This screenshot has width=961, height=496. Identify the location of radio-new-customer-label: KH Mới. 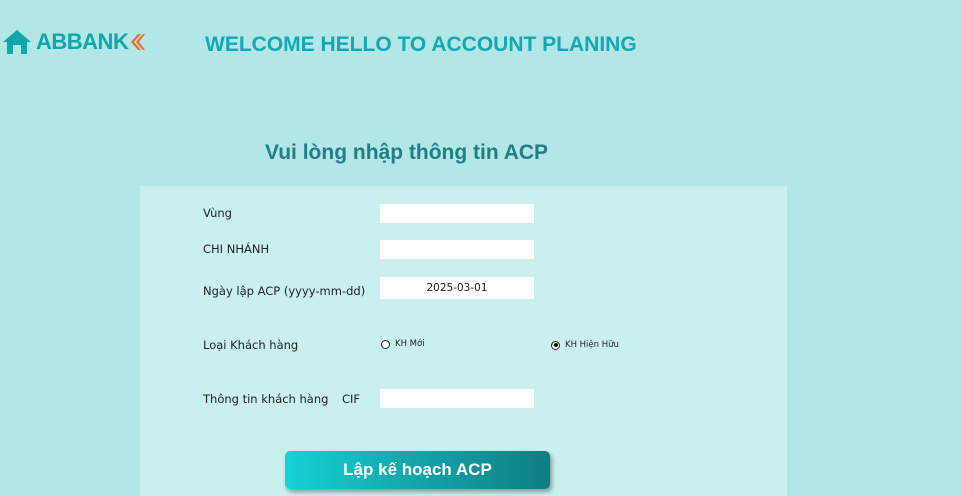
(410, 344).